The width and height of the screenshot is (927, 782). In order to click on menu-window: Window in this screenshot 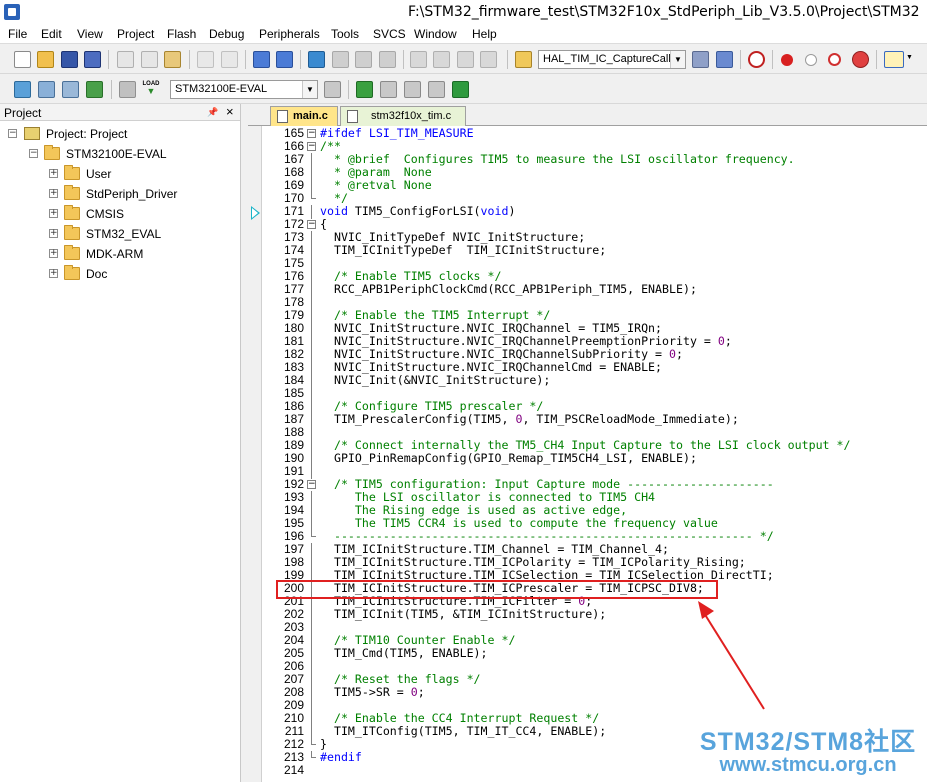, I will do `click(435, 34)`.